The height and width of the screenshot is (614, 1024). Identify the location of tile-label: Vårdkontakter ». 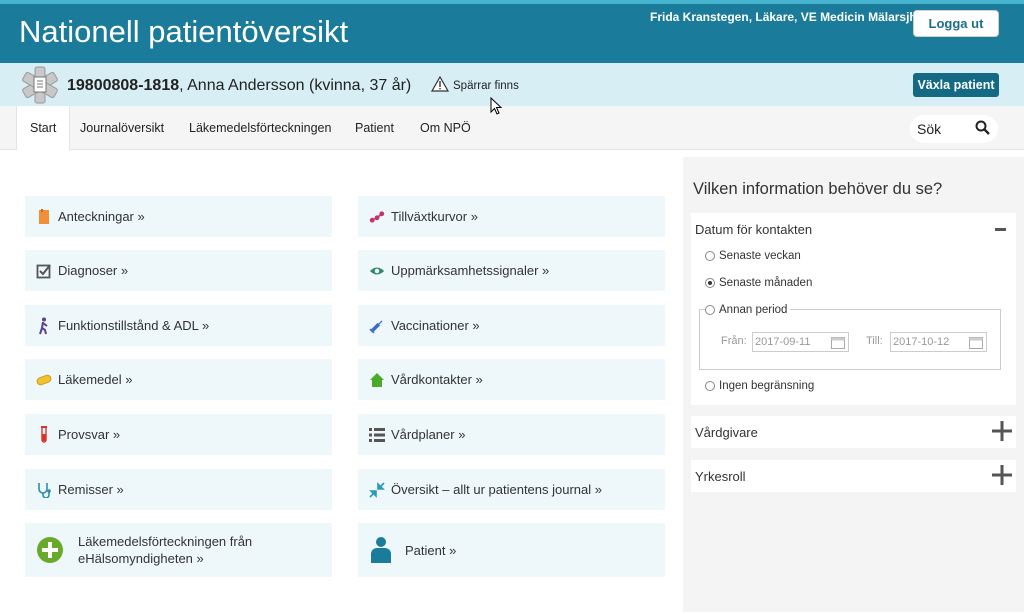
(437, 379).